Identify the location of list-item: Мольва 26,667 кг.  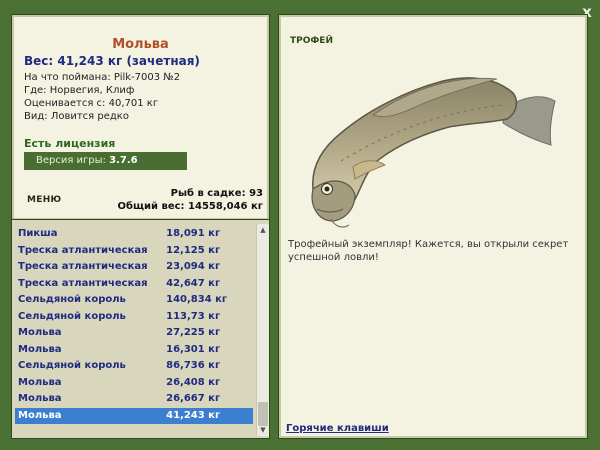
(134, 399).